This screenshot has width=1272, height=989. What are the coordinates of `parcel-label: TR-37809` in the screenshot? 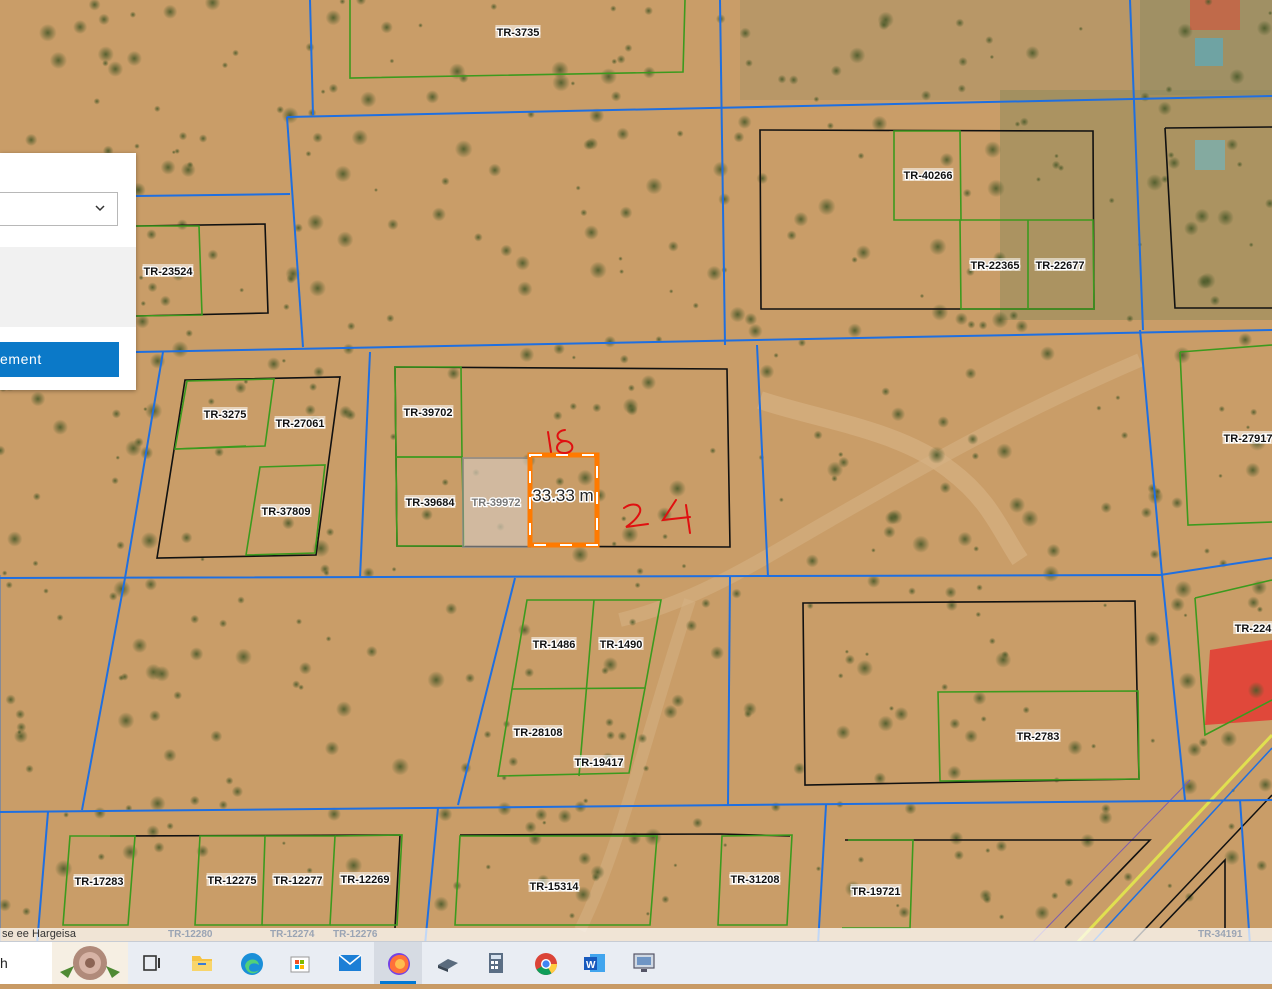 It's located at (285, 512).